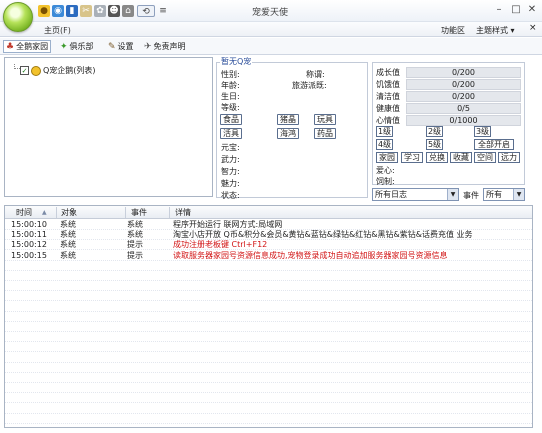  What do you see at coordinates (81, 46) in the screenshot?
I see `toolbar-label: 俱乐部` at bounding box center [81, 46].